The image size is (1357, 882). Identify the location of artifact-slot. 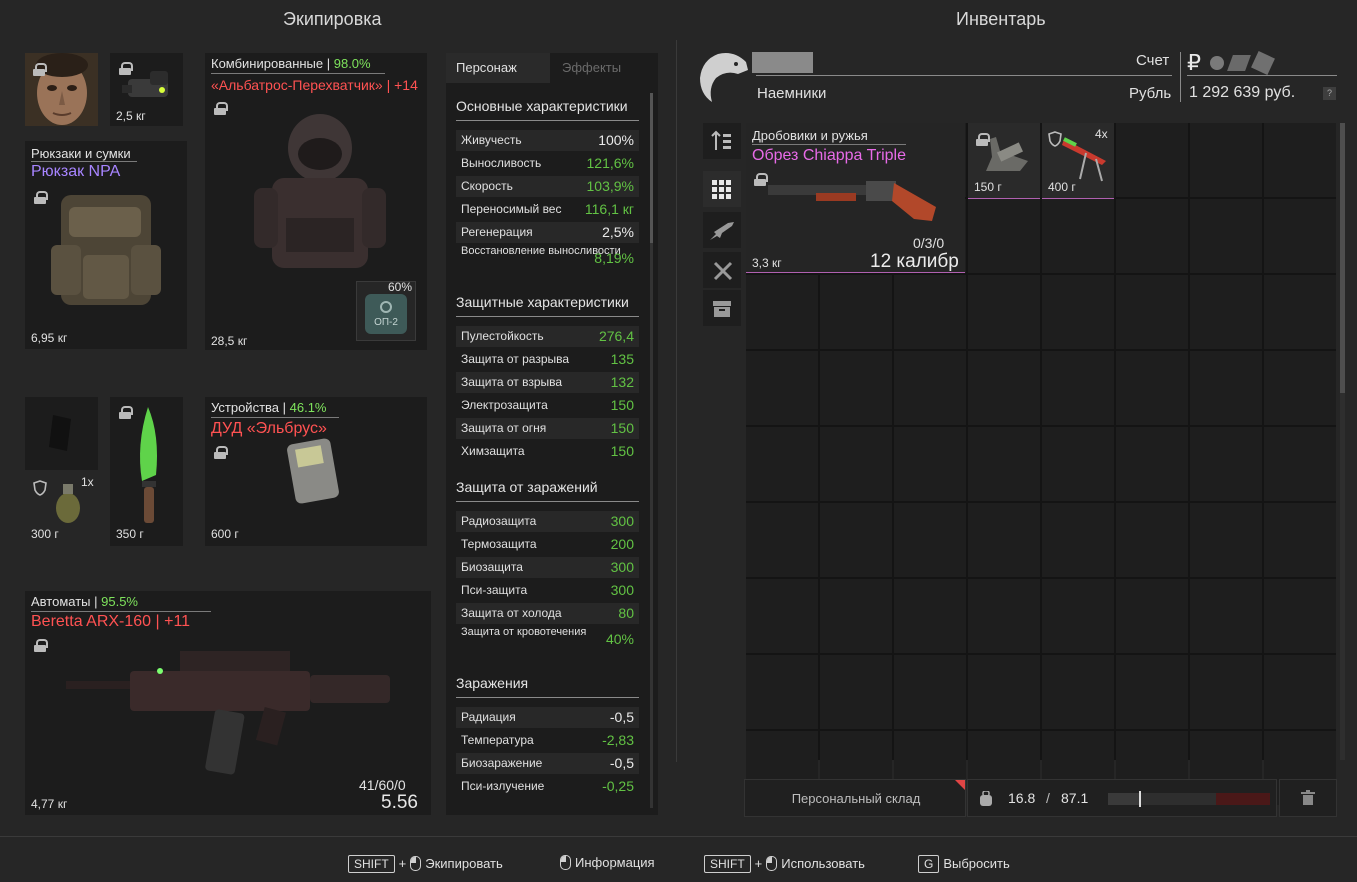
(61, 433).